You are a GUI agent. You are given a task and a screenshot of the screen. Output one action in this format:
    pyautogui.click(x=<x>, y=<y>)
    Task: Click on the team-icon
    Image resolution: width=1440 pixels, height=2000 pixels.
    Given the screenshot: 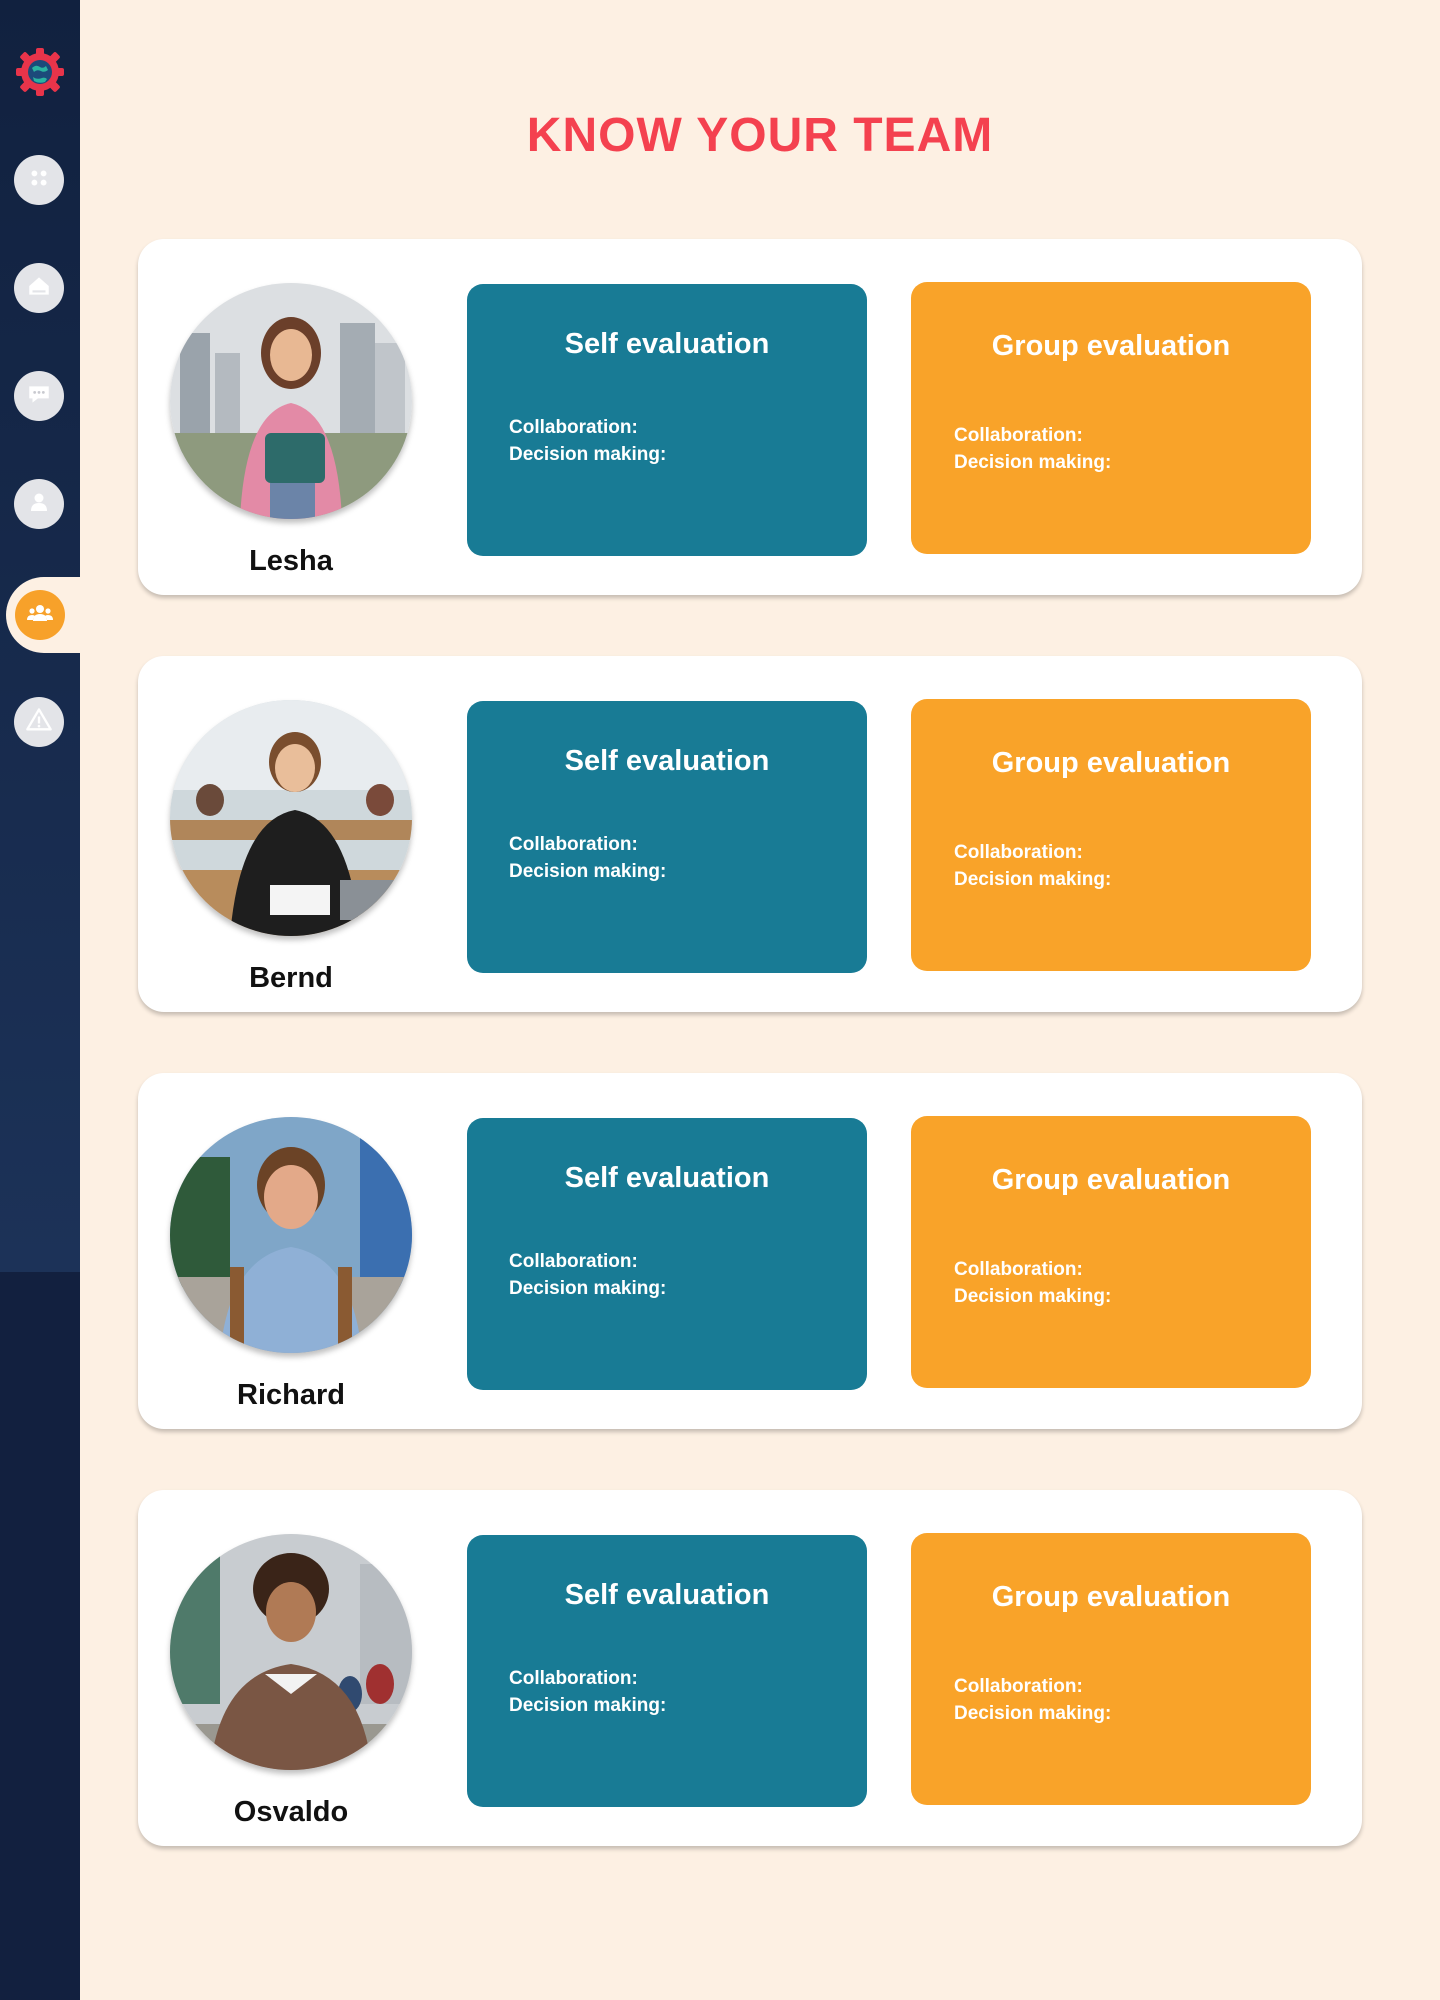 What is the action you would take?
    pyautogui.click(x=40, y=615)
    